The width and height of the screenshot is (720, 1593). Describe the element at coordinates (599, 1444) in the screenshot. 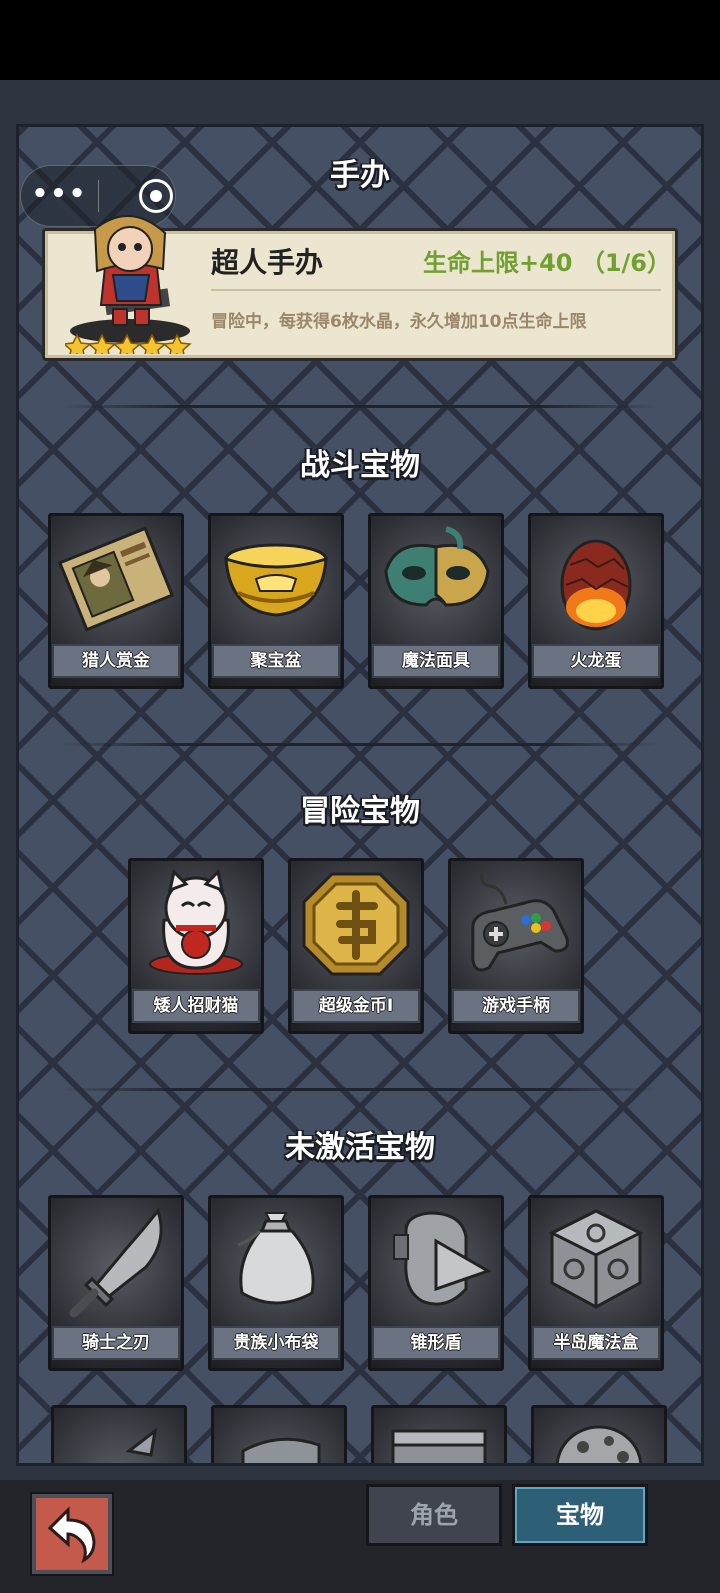

I see `stone-egg-icon` at that location.